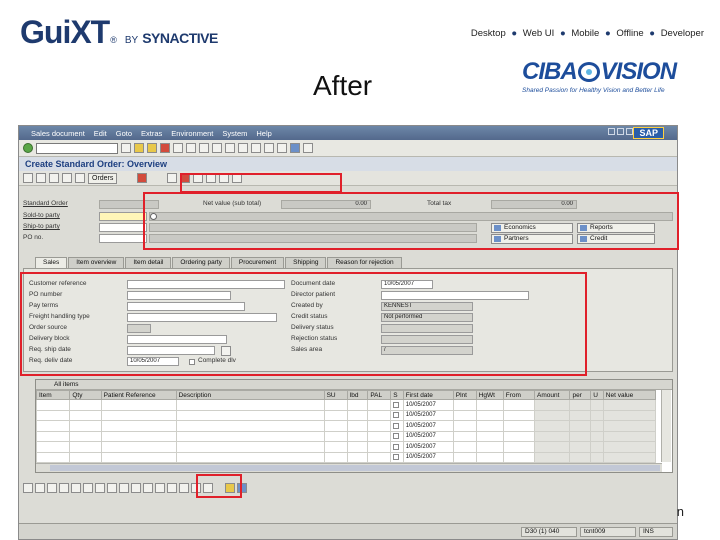 This screenshot has height=540, width=720. Describe the element at coordinates (357, 395) in the screenshot. I see `column-header-ibd: Ibd` at that location.